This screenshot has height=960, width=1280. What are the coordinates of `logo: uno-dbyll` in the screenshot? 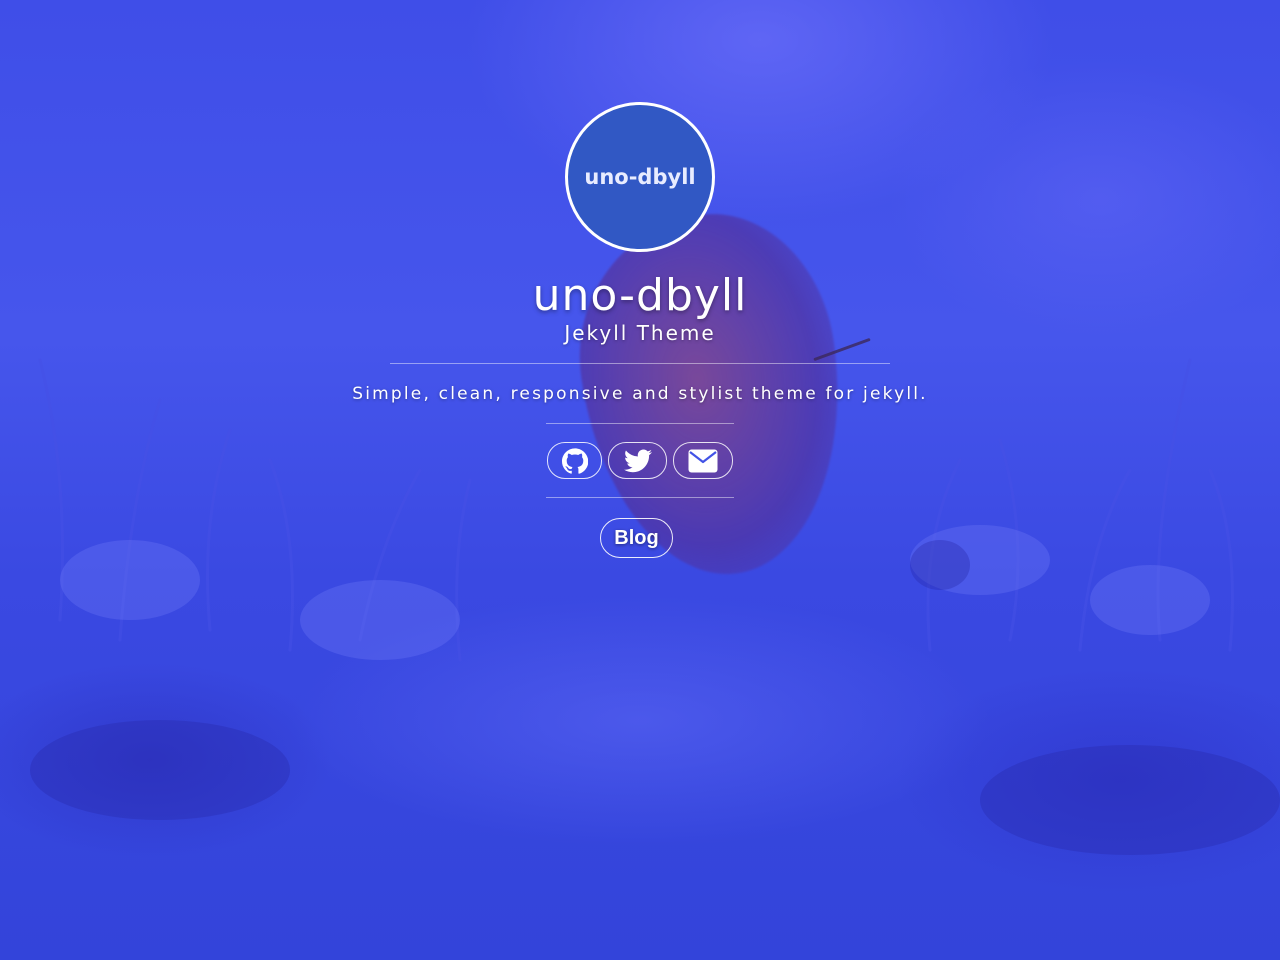 It's located at (640, 177).